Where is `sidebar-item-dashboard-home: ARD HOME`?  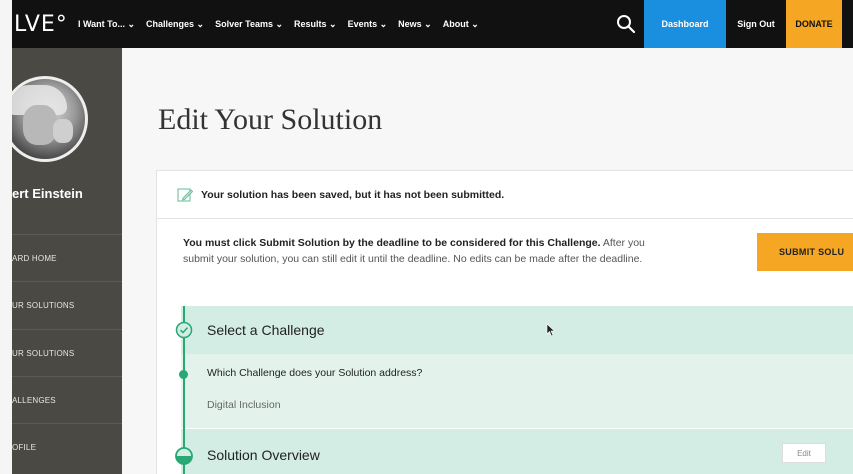
sidebar-item-dashboard-home: ARD HOME is located at coordinates (67, 257).